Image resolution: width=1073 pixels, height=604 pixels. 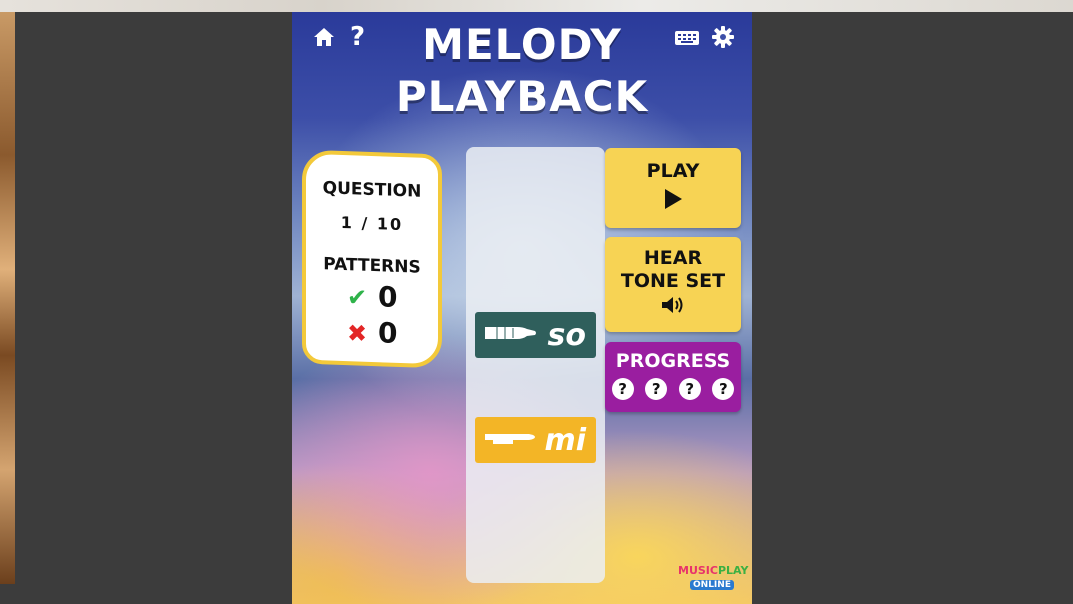 I want to click on game-title-line1: MELODY, so click(x=522, y=44).